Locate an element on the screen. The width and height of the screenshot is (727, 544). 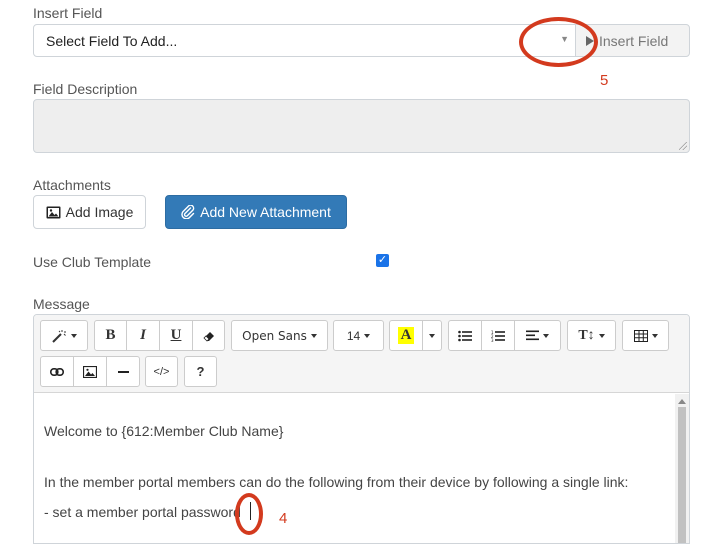
scrollbar-thumb is located at coordinates (682, 475).